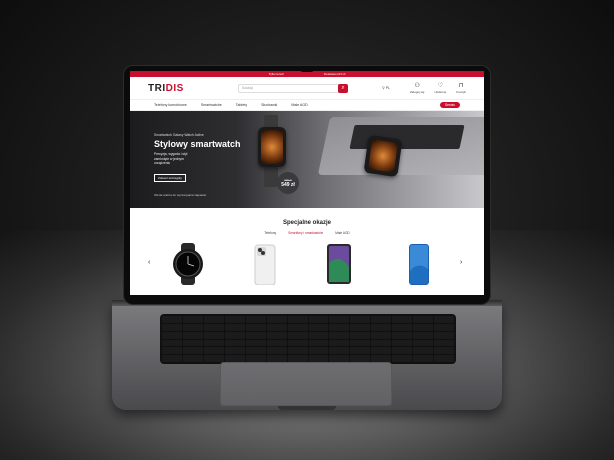 The width and height of the screenshot is (614, 460). What do you see at coordinates (449, 105) in the screenshot?
I see `service-button: Serwis` at bounding box center [449, 105].